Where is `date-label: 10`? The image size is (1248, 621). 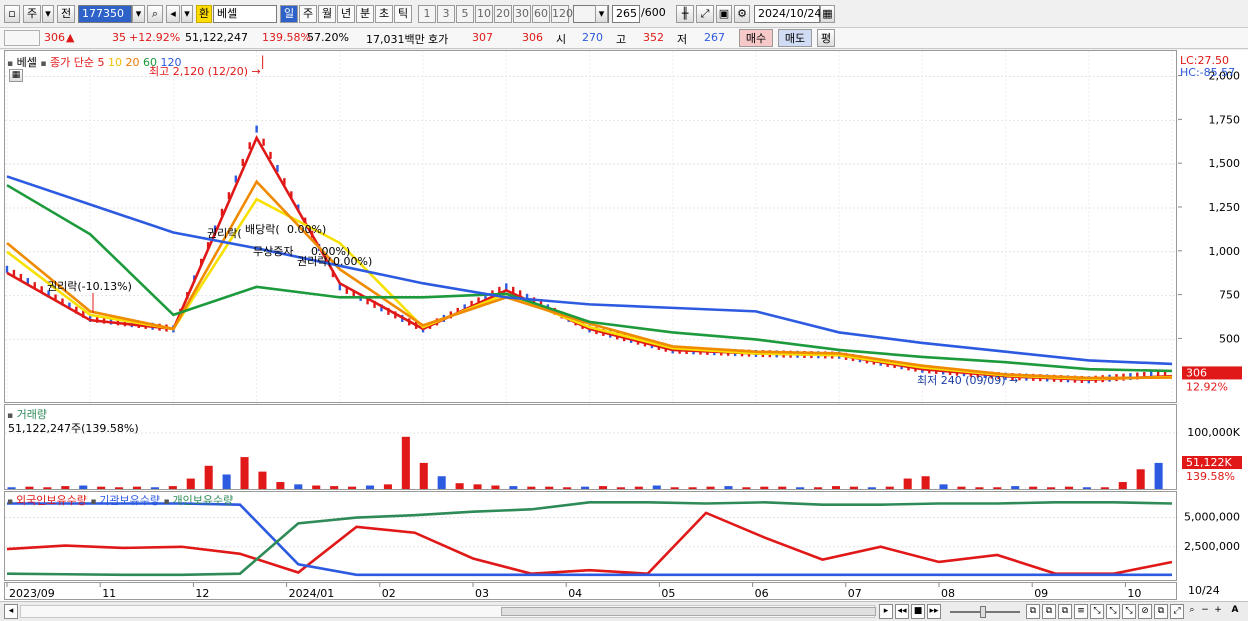
date-label: 10 is located at coordinates (1134, 593).